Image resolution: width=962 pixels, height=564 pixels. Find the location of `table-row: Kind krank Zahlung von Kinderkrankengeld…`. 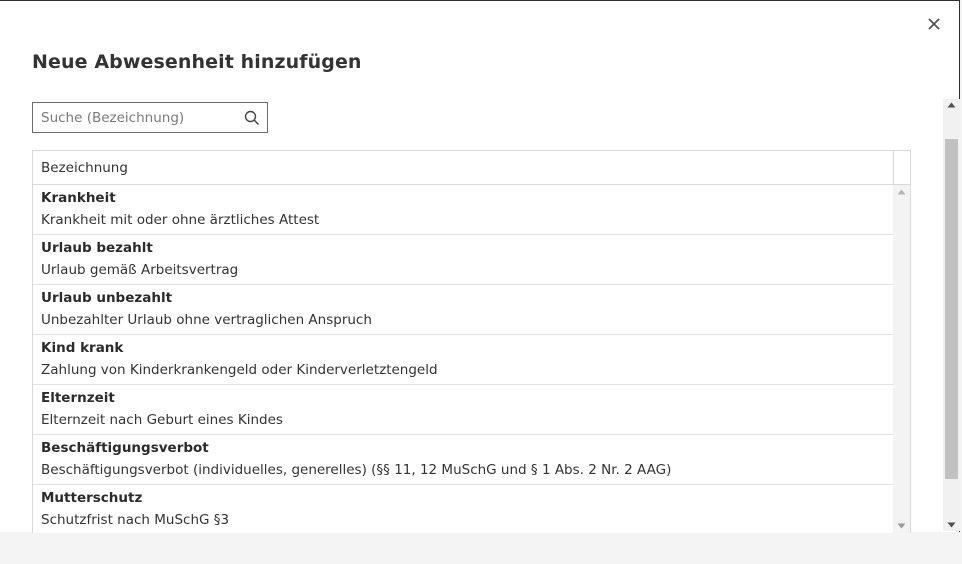

table-row: Kind krank Zahlung von Kinderkrankengeld… is located at coordinates (463, 360).